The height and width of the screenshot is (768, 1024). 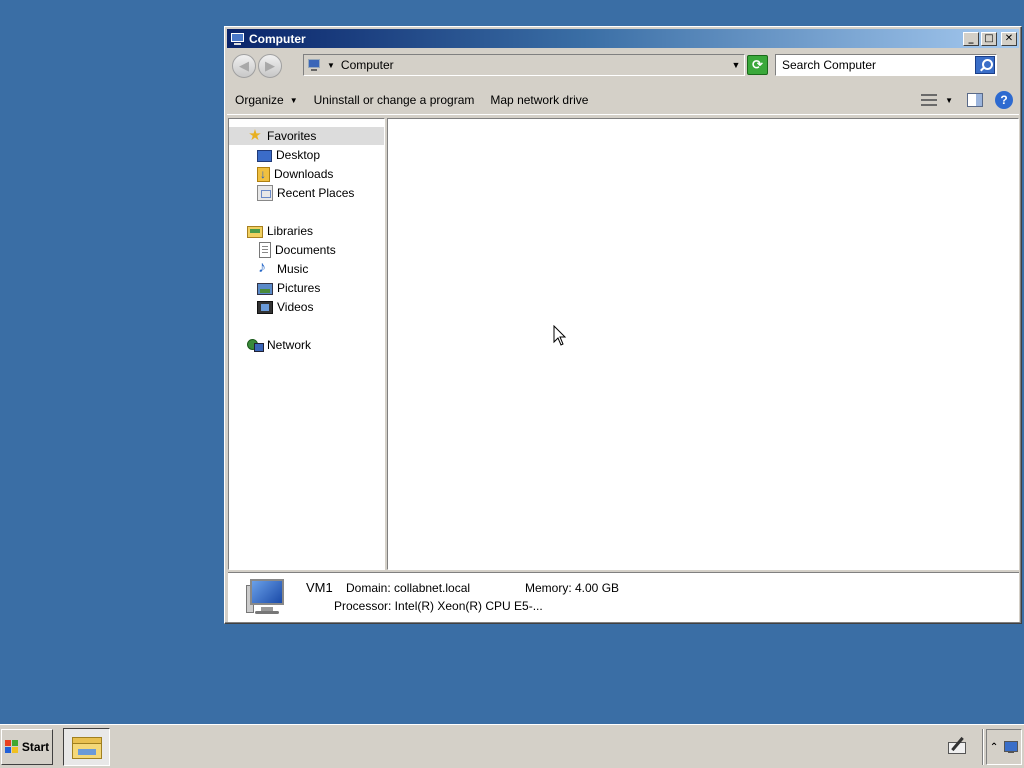 I want to click on pictures-icon, so click(x=265, y=289).